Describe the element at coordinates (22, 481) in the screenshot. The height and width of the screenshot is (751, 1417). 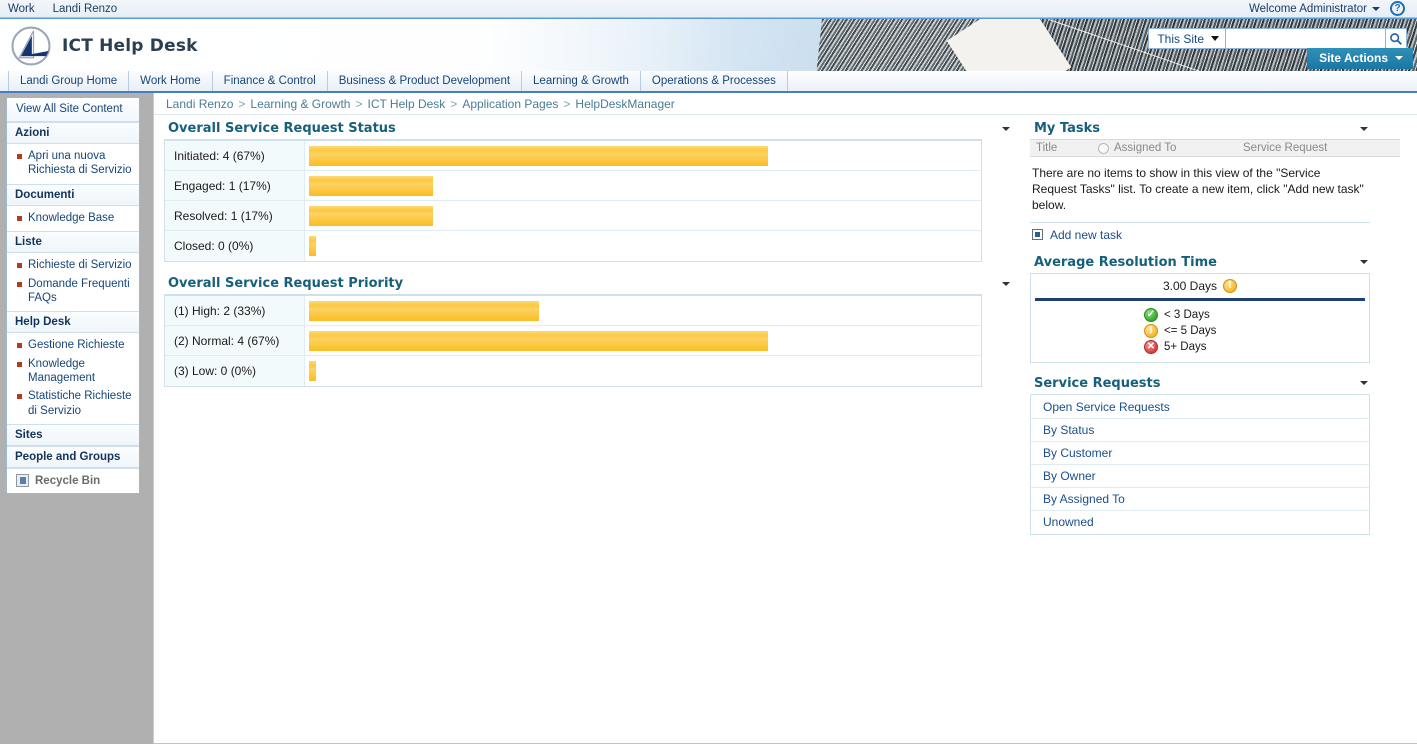
I see `recycle-bin-icon` at that location.